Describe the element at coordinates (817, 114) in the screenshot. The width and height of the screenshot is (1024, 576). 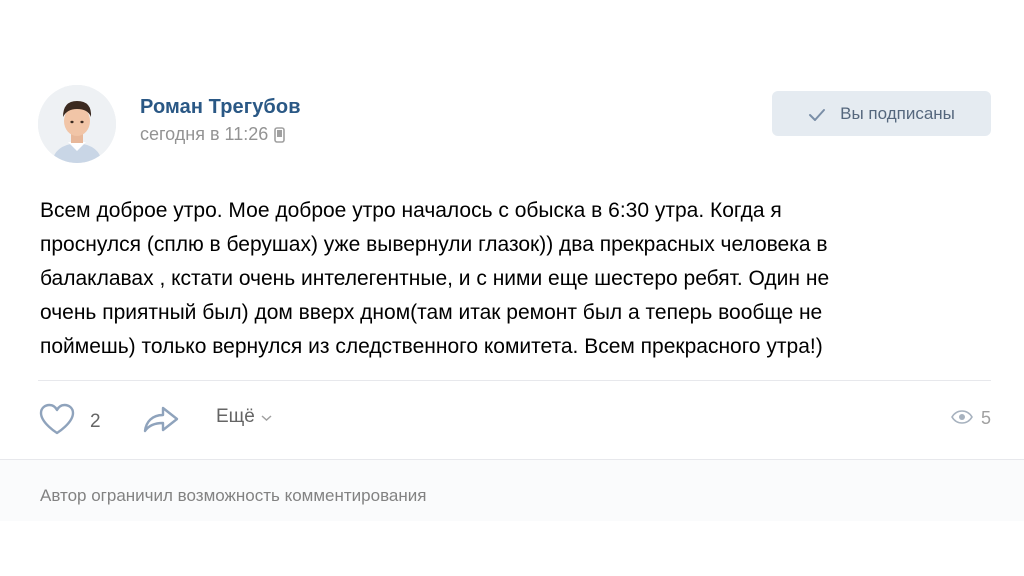
I see `check-icon` at that location.